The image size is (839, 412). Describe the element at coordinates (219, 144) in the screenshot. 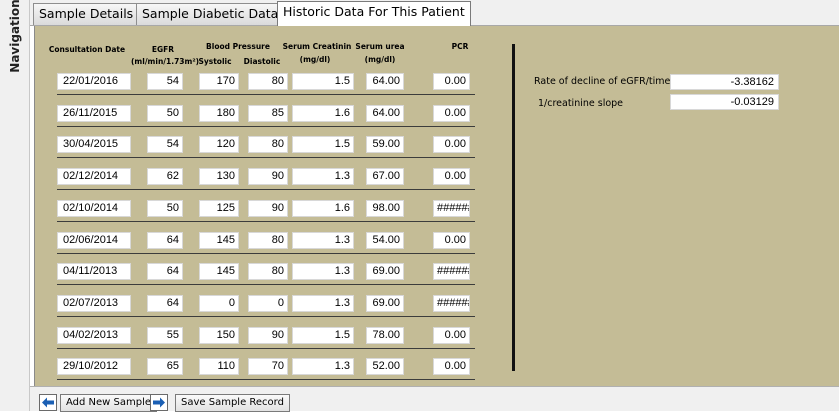

I see `systolic-field: 120` at that location.